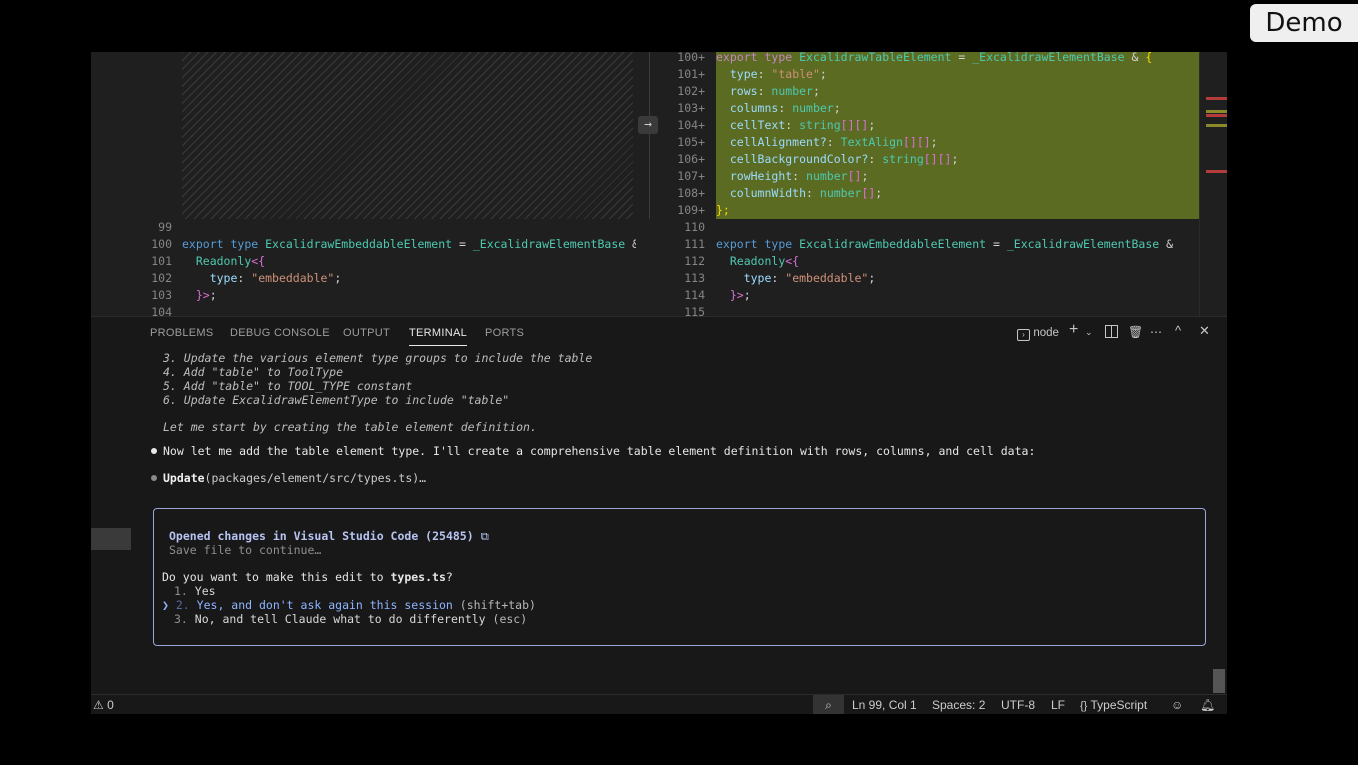 The width and height of the screenshot is (1358, 765). I want to click on end-of-line: LF, so click(1058, 705).